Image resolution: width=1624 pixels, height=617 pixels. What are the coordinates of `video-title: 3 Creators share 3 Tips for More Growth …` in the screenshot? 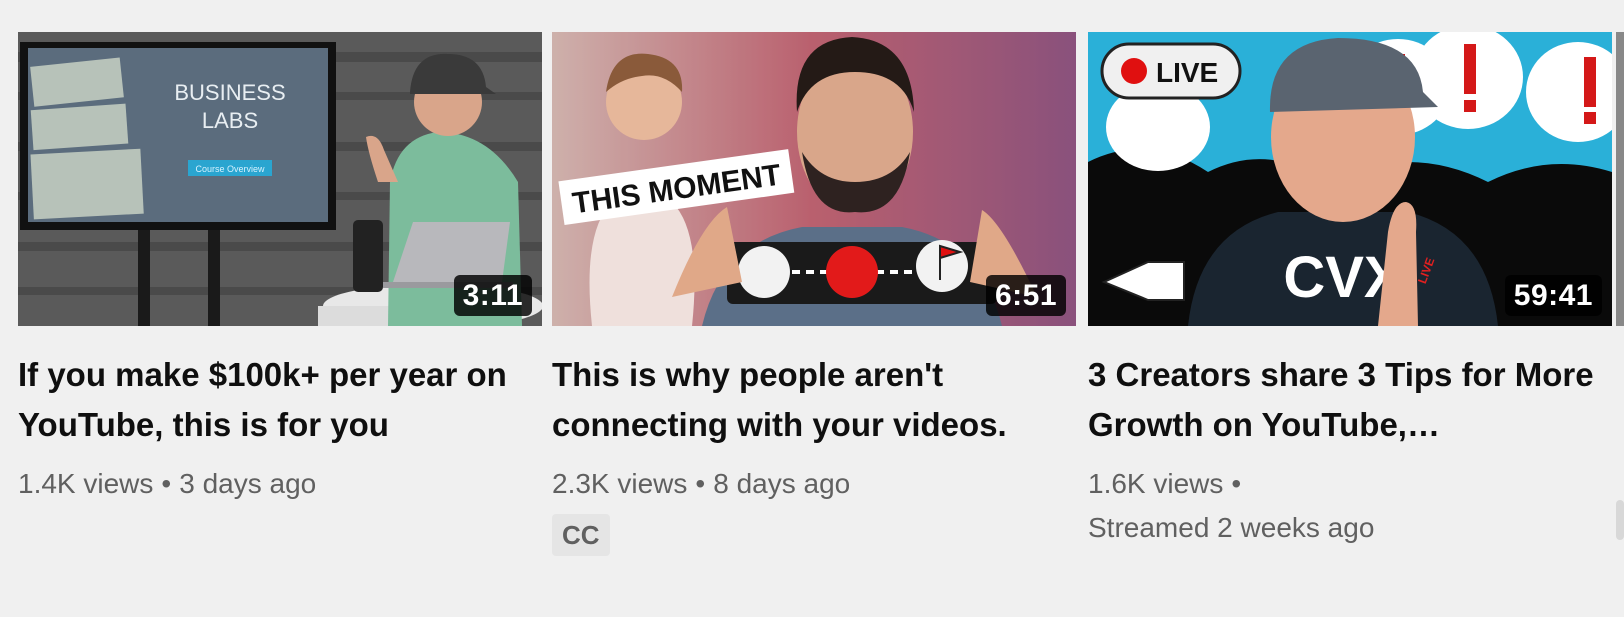 It's located at (1348, 400).